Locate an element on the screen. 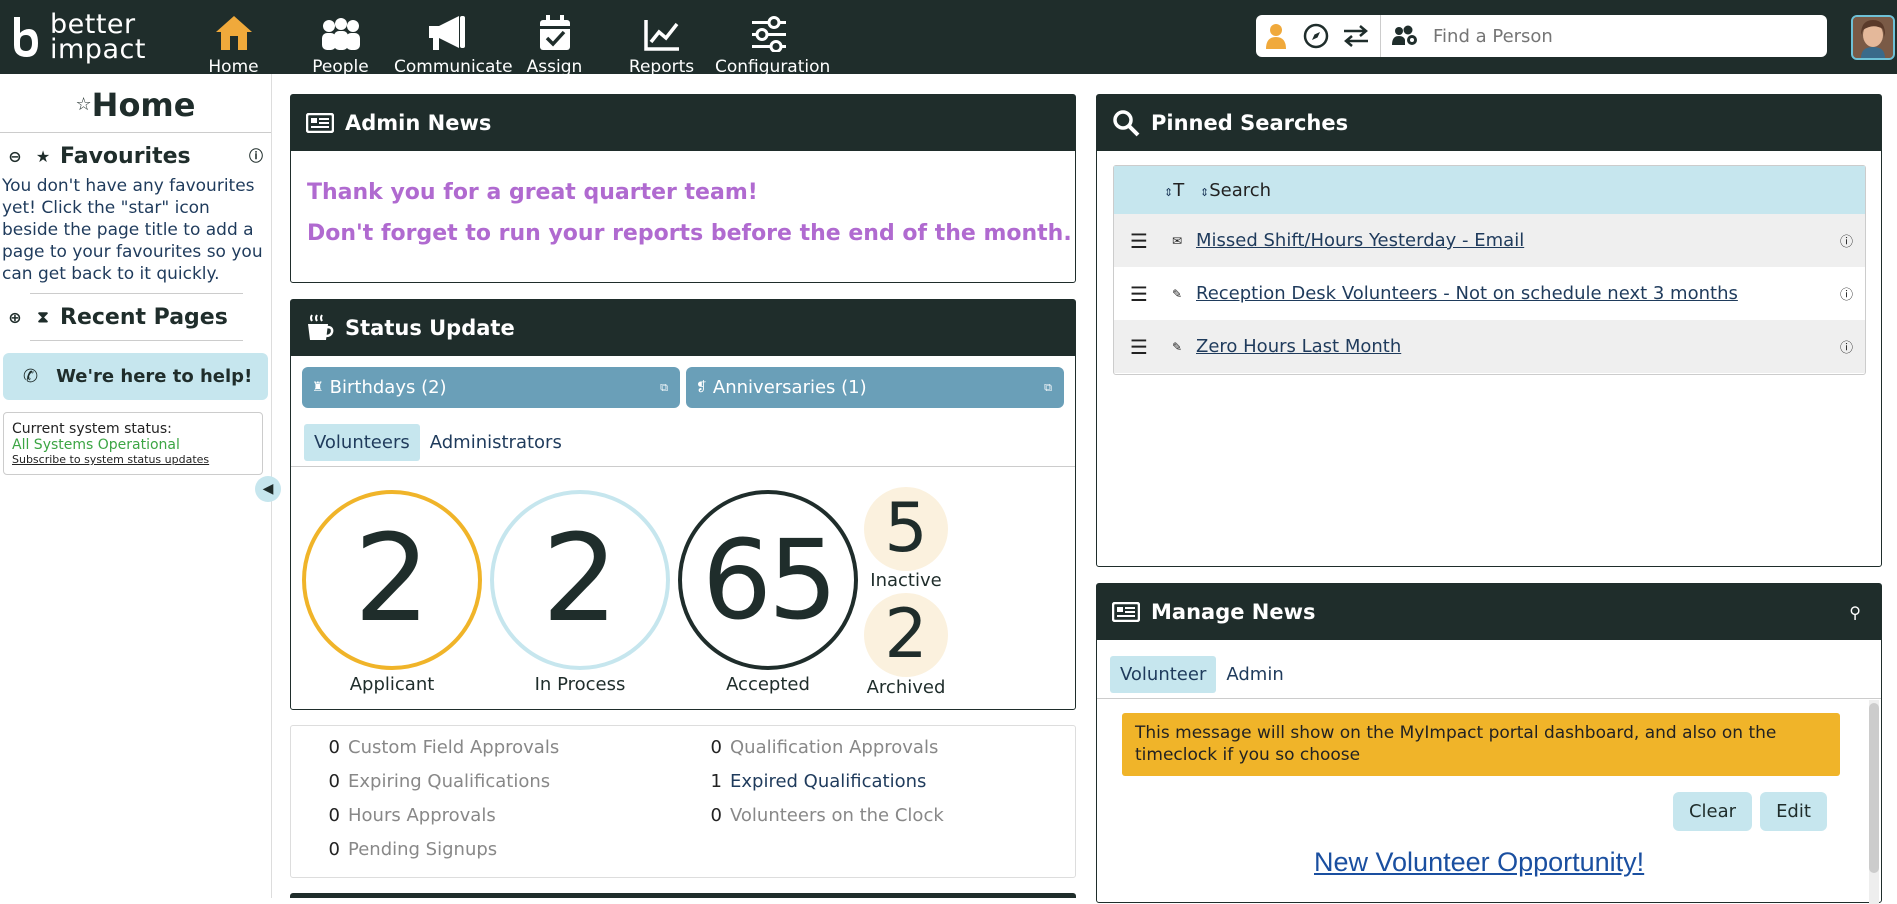 The width and height of the screenshot is (1897, 904). hourglass-icon: ⧗ is located at coordinates (43, 316).